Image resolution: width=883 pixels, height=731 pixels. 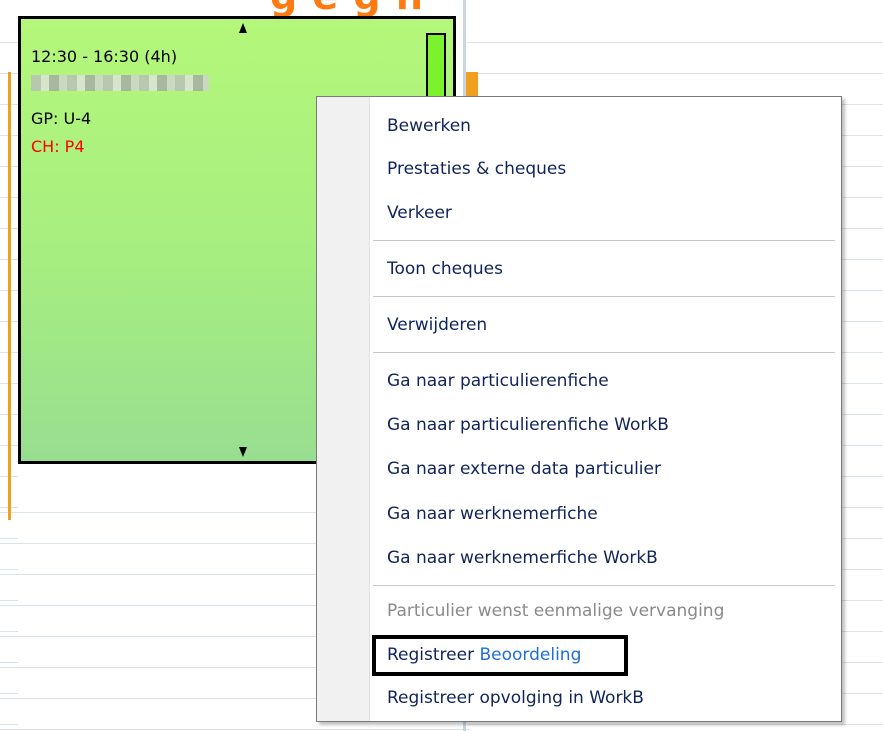 What do you see at coordinates (492, 514) in the screenshot?
I see `menu-item-werknemerfiche: Ga naar werknemerfiche` at bounding box center [492, 514].